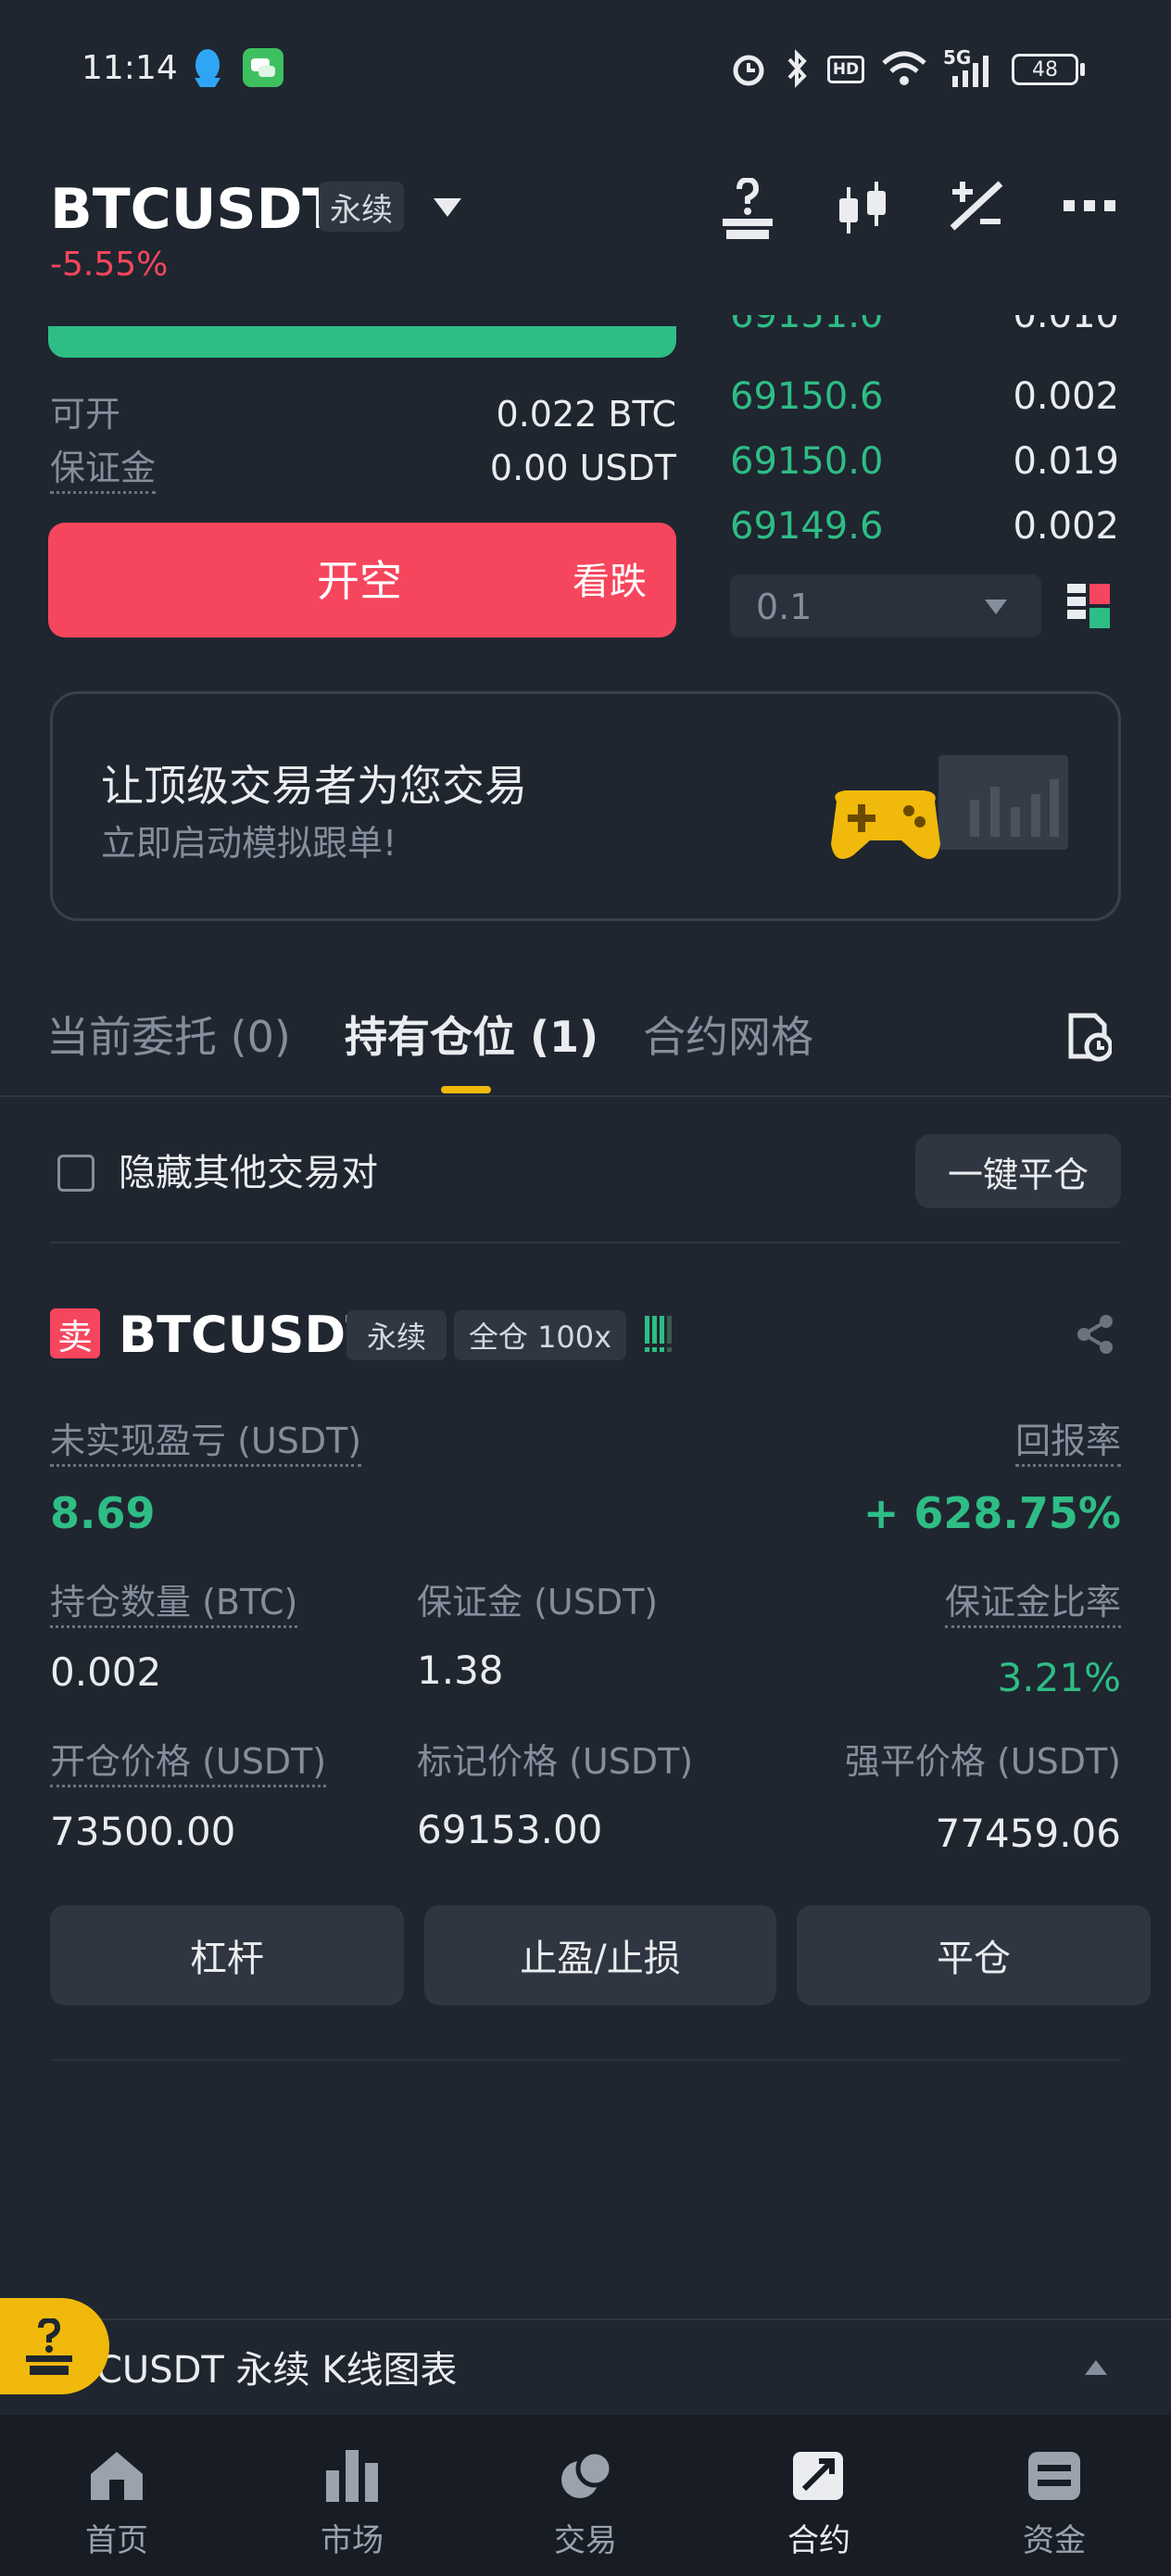 This screenshot has width=1171, height=2576. Describe the element at coordinates (996, 607) in the screenshot. I see `chevron-down-icon` at that location.